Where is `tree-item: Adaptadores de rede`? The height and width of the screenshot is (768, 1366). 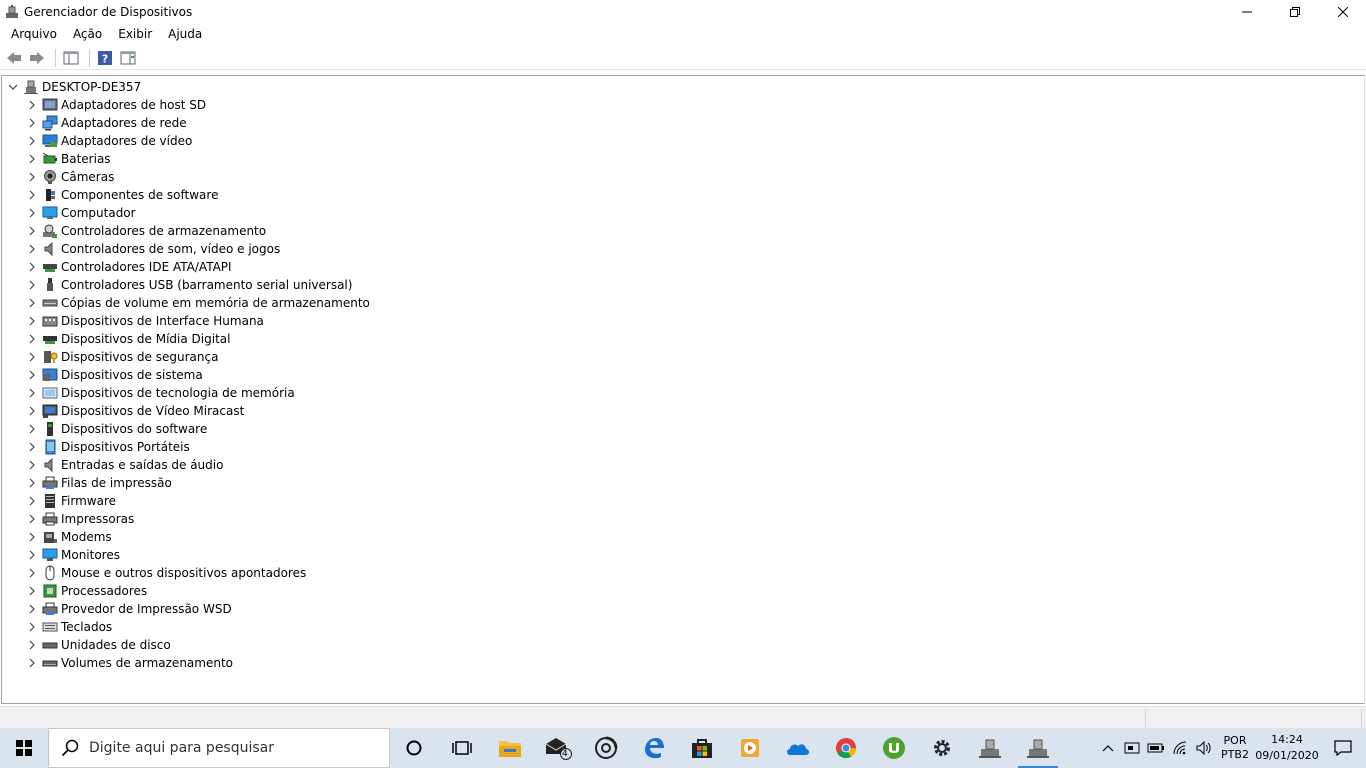
tree-item: Adaptadores de rede is located at coordinates (197, 123).